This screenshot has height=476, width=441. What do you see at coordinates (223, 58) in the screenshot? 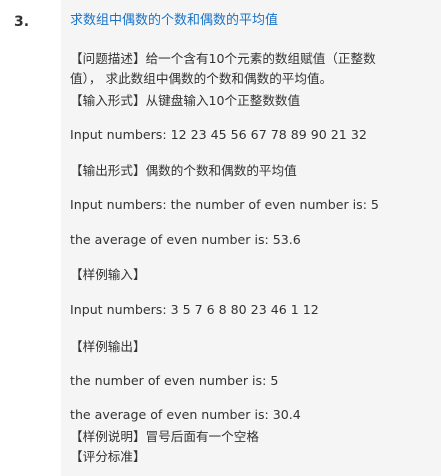
I see `problem-description-line-1: 【问题描述】给一个含有10个元素的数组赋值（正整数` at bounding box center [223, 58].